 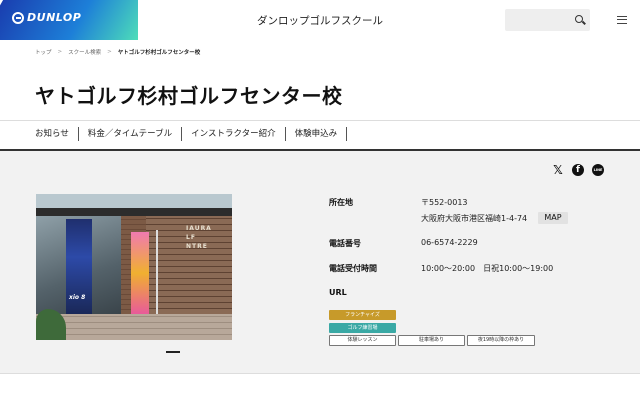 I want to click on tag-evening-slots: 夜19時以降の枠あり, so click(x=501, y=340).